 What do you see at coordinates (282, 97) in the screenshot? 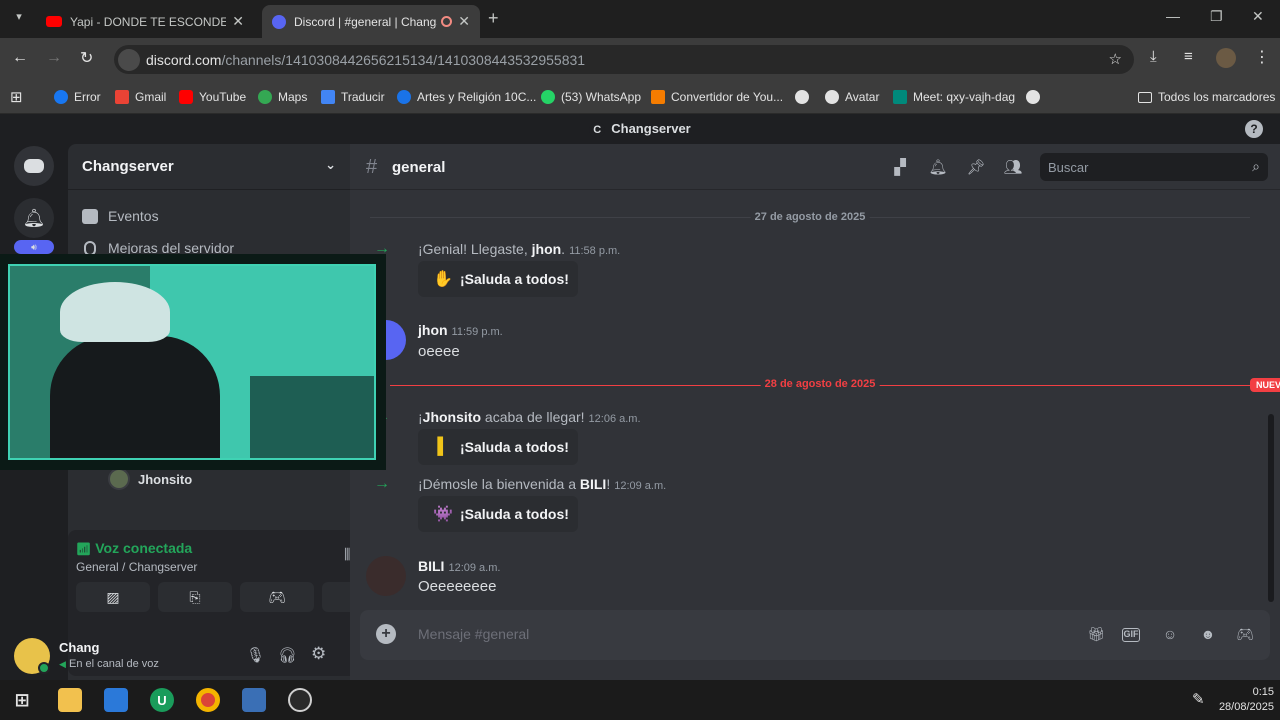
I see `bookmark-maps: Maps` at bounding box center [282, 97].